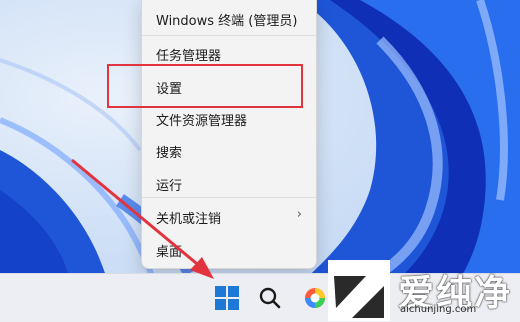 This screenshot has height=322, width=520. Describe the element at coordinates (229, 250) in the screenshot. I see `menu-item-desktop: 桌面` at that location.